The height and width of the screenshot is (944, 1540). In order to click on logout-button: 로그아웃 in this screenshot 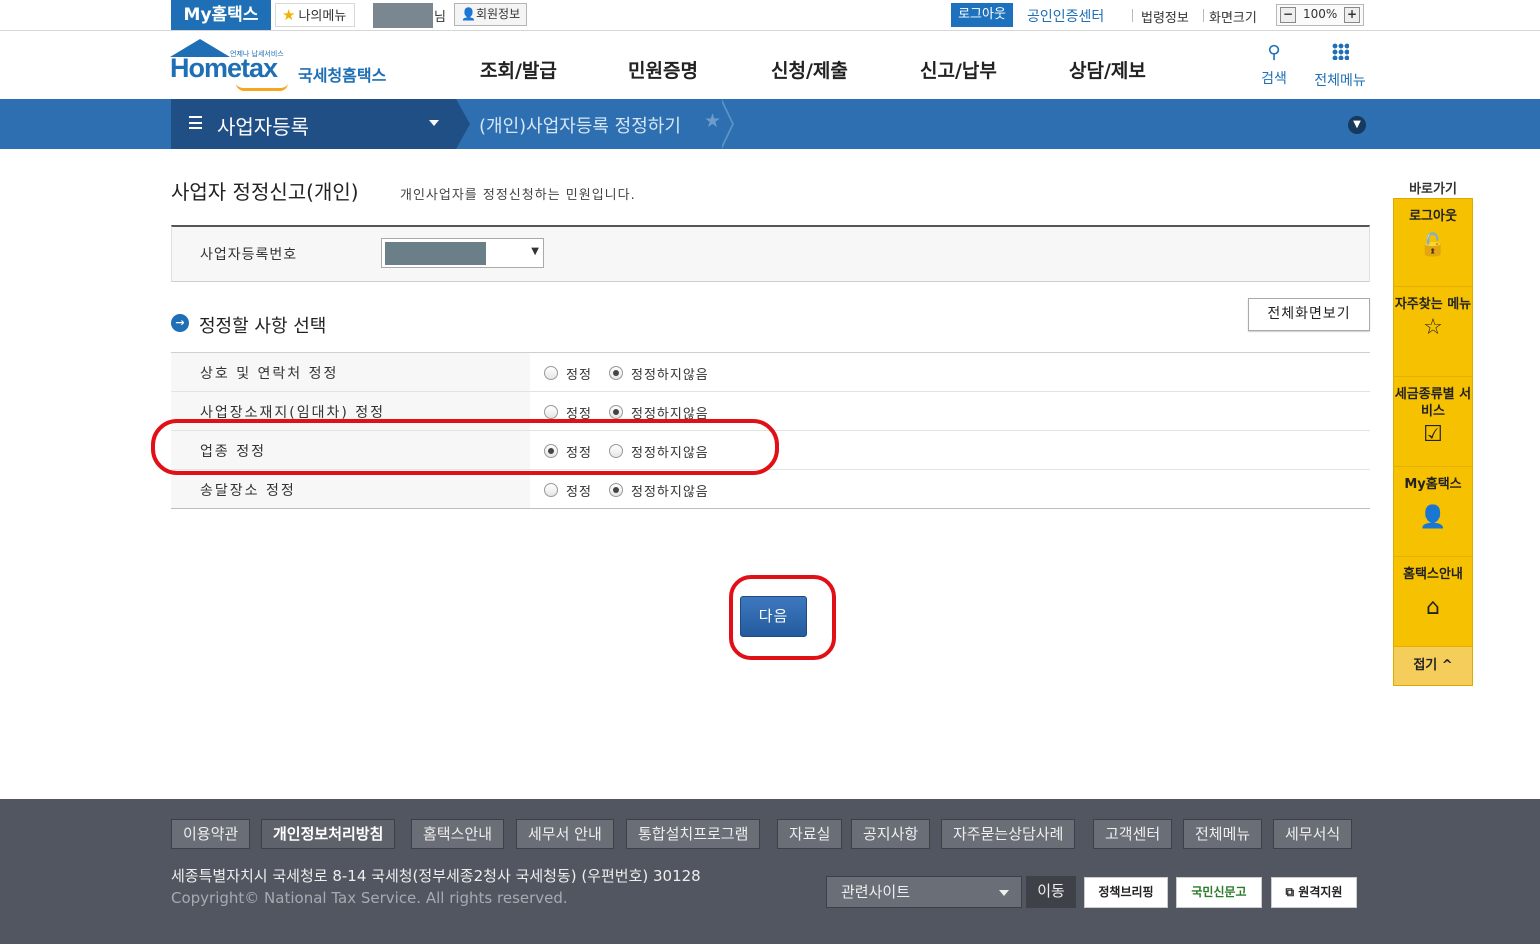, I will do `click(982, 15)`.